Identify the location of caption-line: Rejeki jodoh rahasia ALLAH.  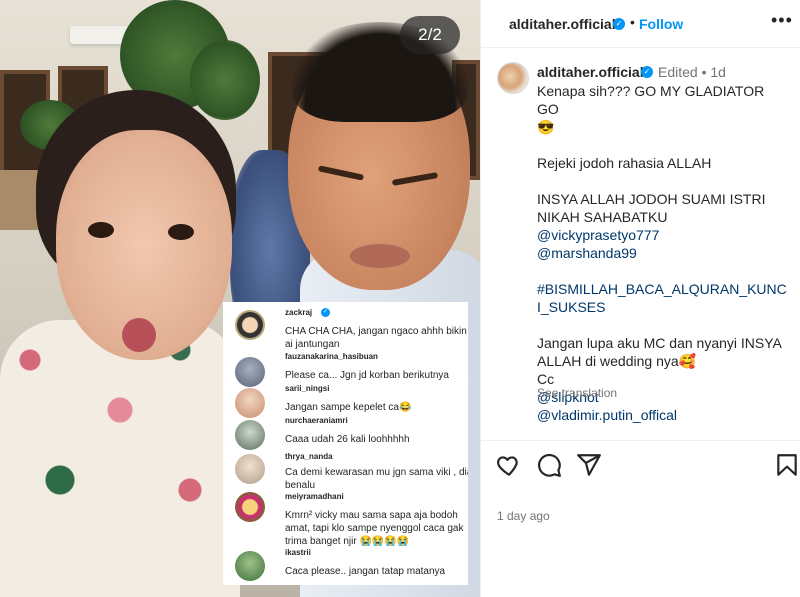
(624, 163).